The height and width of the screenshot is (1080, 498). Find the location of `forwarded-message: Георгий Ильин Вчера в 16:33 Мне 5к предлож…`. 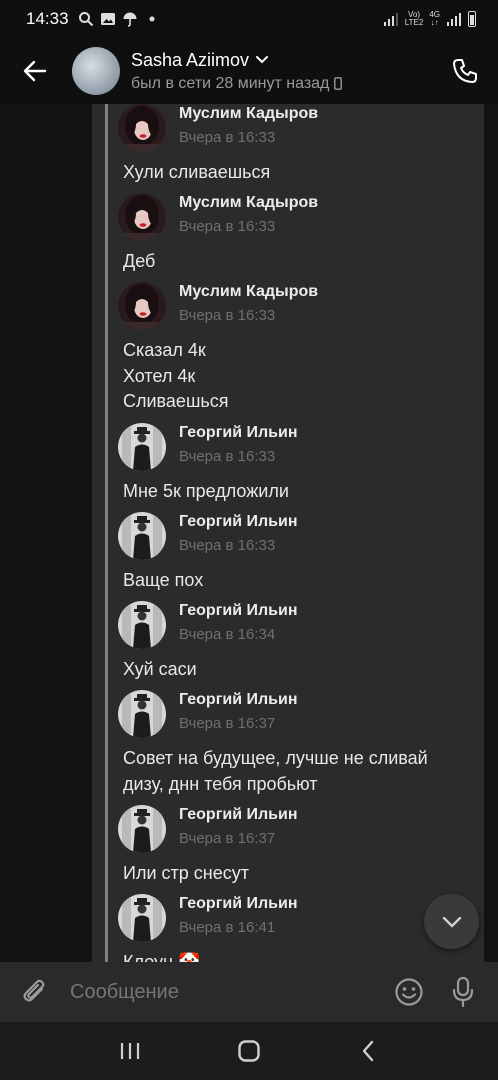

forwarded-message: Георгий Ильин Вчера в 16:33 Мне 5к предлож… is located at coordinates (303, 464).